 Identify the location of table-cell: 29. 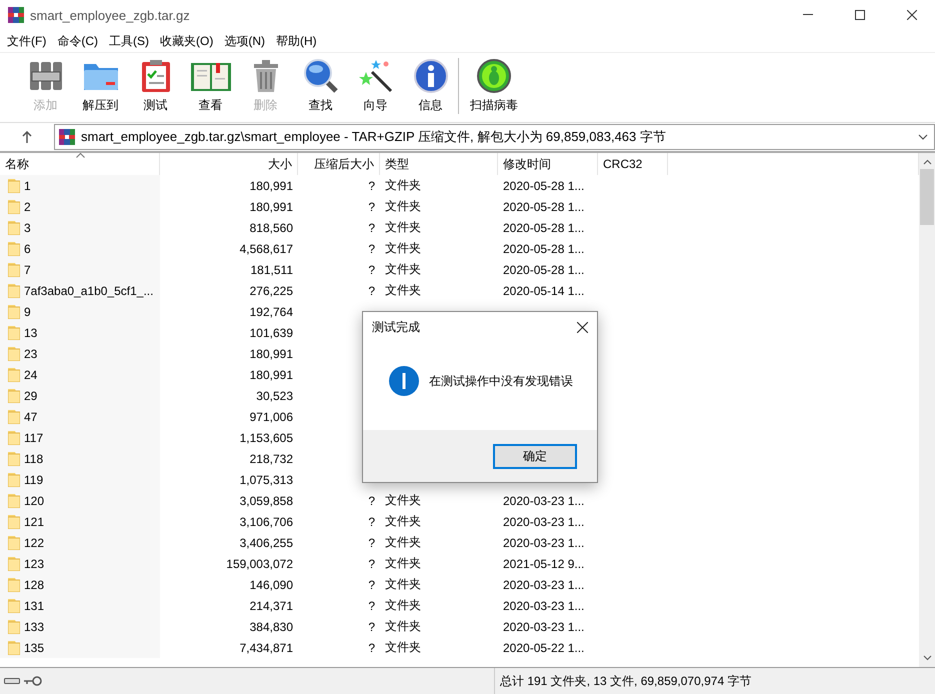
(80, 395).